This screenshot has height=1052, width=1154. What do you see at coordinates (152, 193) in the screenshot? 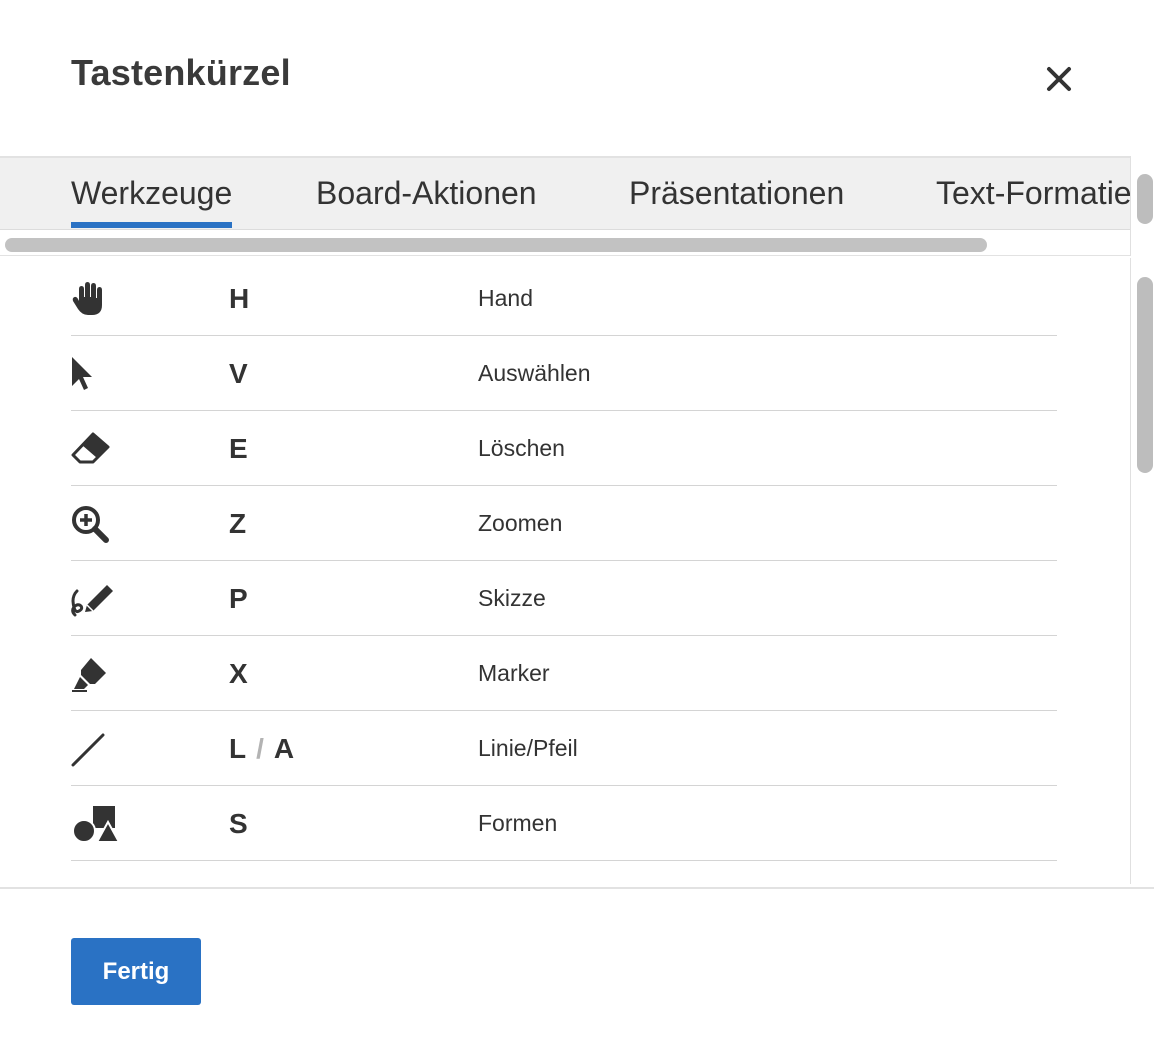
I see `tab-werkzeuge: Werkzeuge` at bounding box center [152, 193].